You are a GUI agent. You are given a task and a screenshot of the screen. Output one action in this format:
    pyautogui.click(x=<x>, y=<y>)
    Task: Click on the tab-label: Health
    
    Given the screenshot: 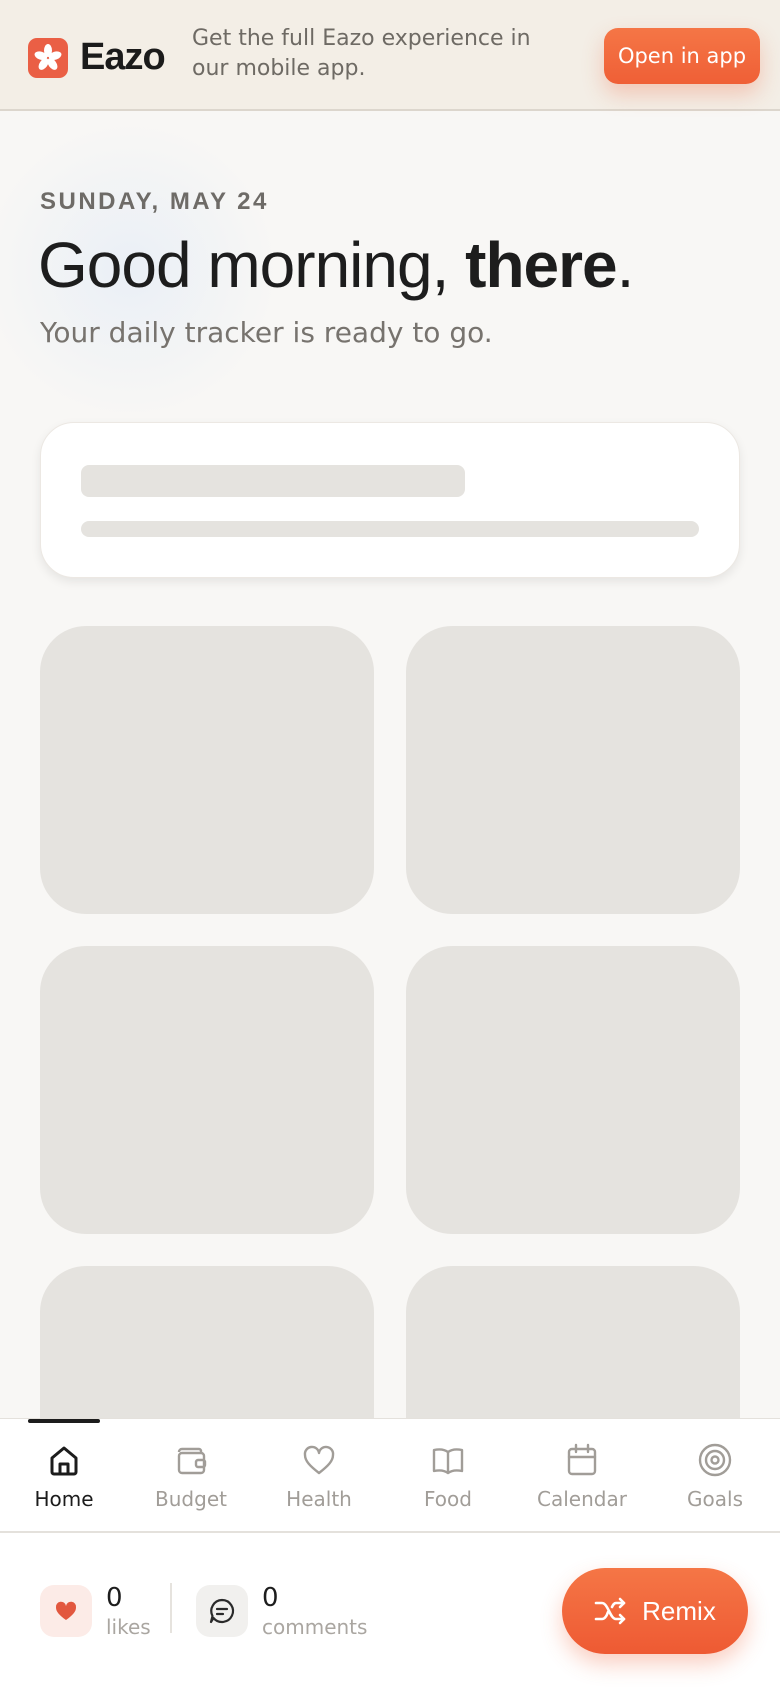 What is the action you would take?
    pyautogui.click(x=319, y=1499)
    